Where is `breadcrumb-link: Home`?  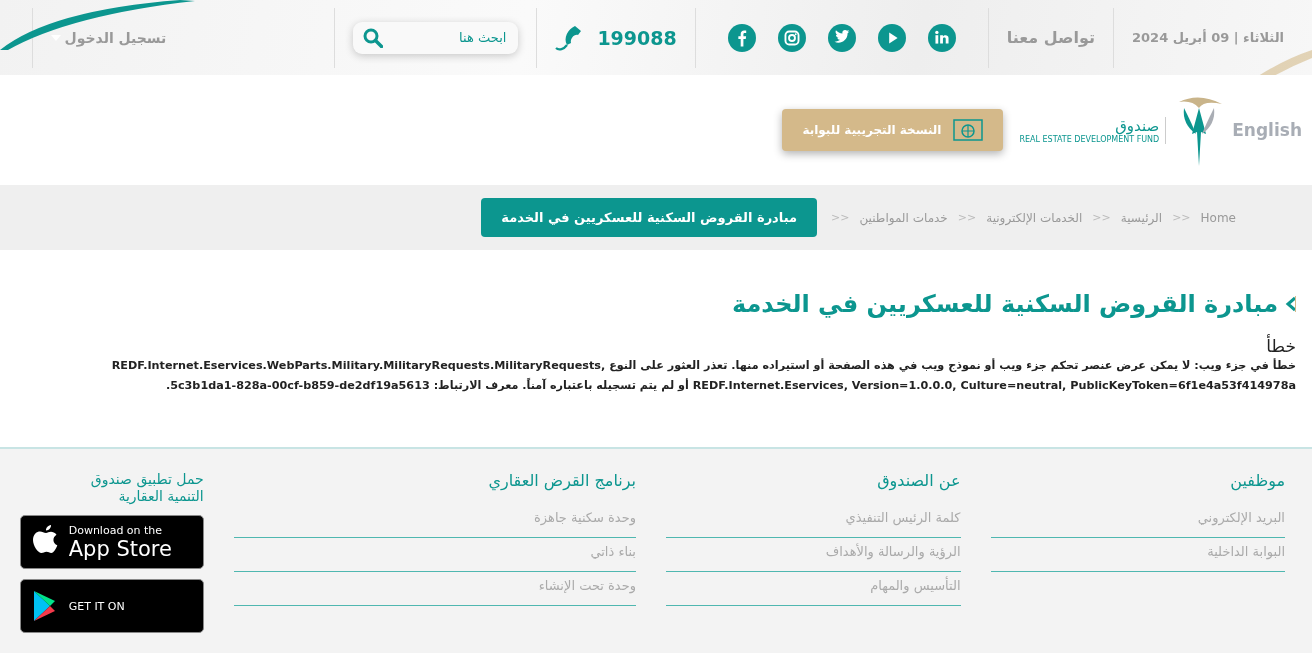 breadcrumb-link: Home is located at coordinates (1218, 217).